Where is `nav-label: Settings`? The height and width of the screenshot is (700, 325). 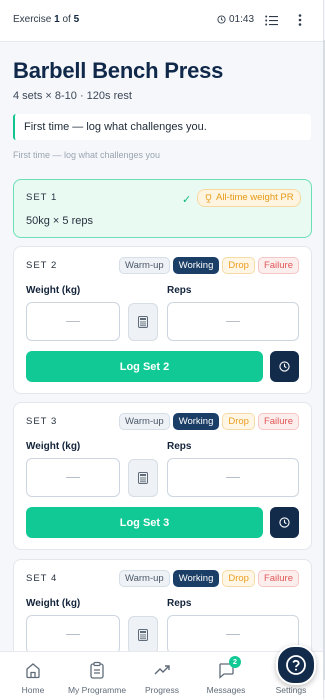 nav-label: Settings is located at coordinates (291, 690).